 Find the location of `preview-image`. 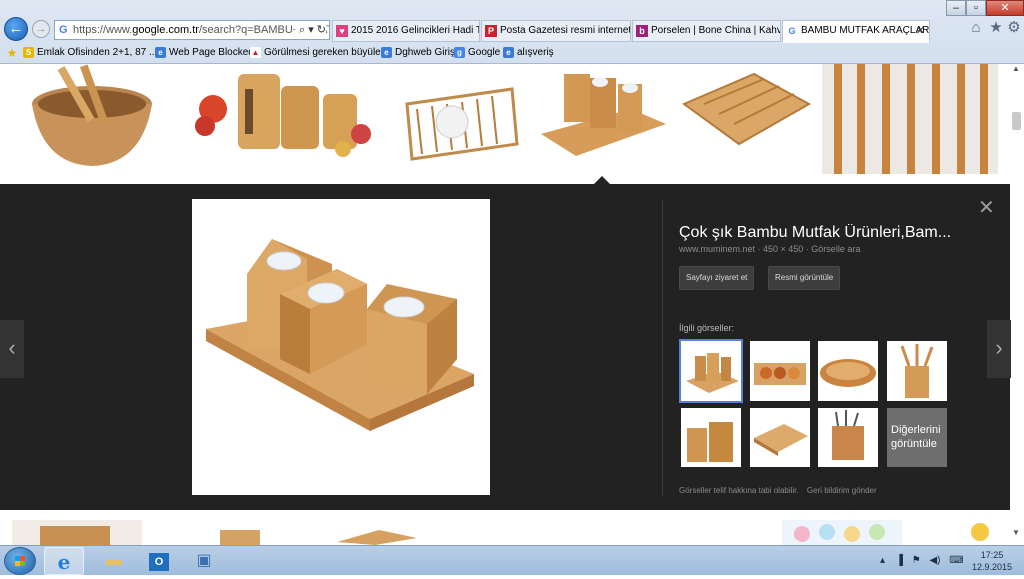

preview-image is located at coordinates (341, 347).